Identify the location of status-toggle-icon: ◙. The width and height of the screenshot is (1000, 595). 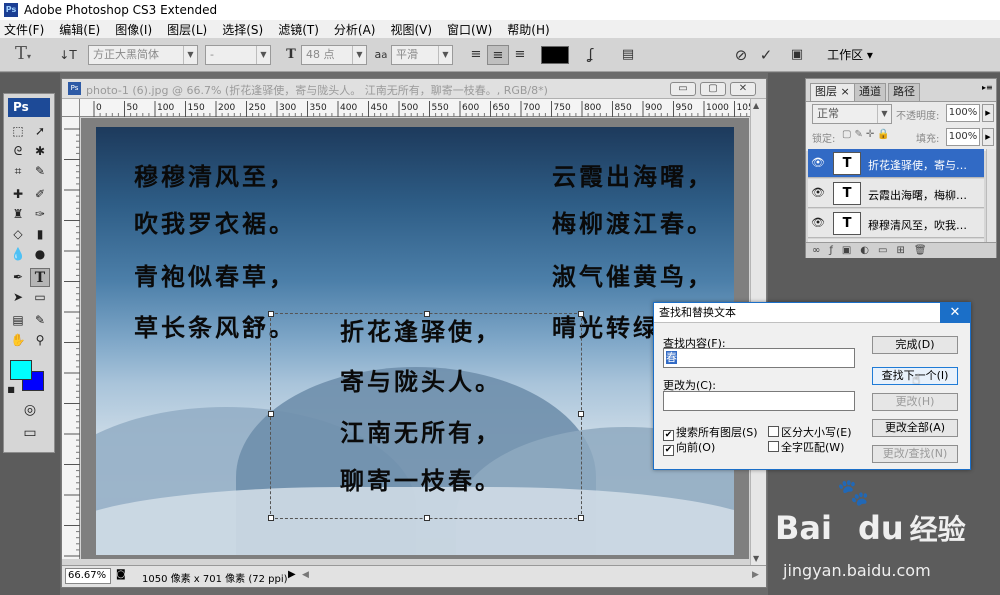
(121, 574).